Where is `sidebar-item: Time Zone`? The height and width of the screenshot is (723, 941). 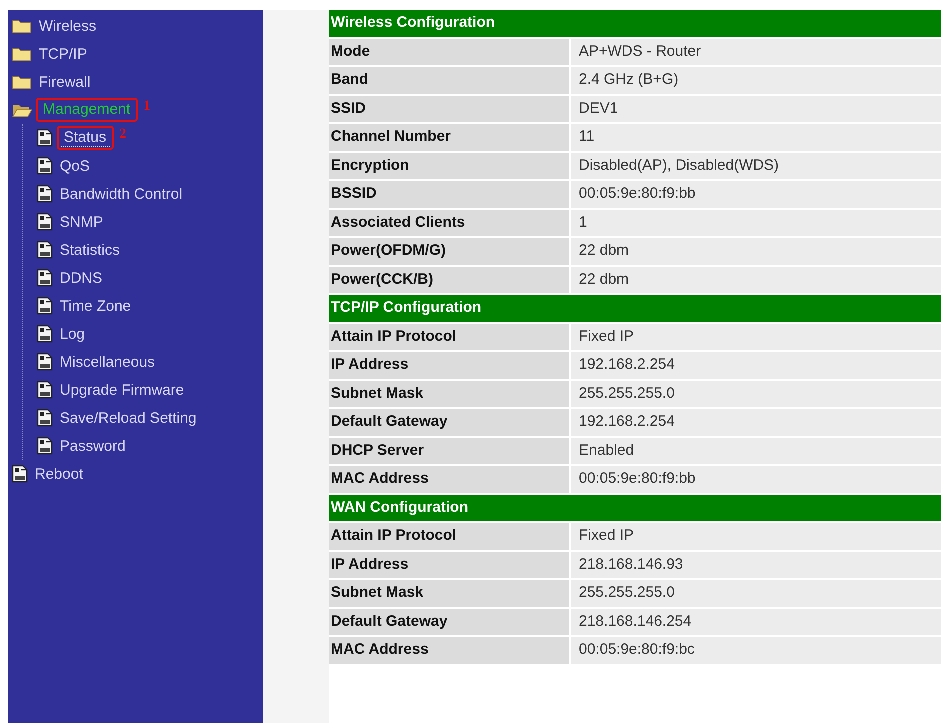 sidebar-item: Time Zone is located at coordinates (95, 306).